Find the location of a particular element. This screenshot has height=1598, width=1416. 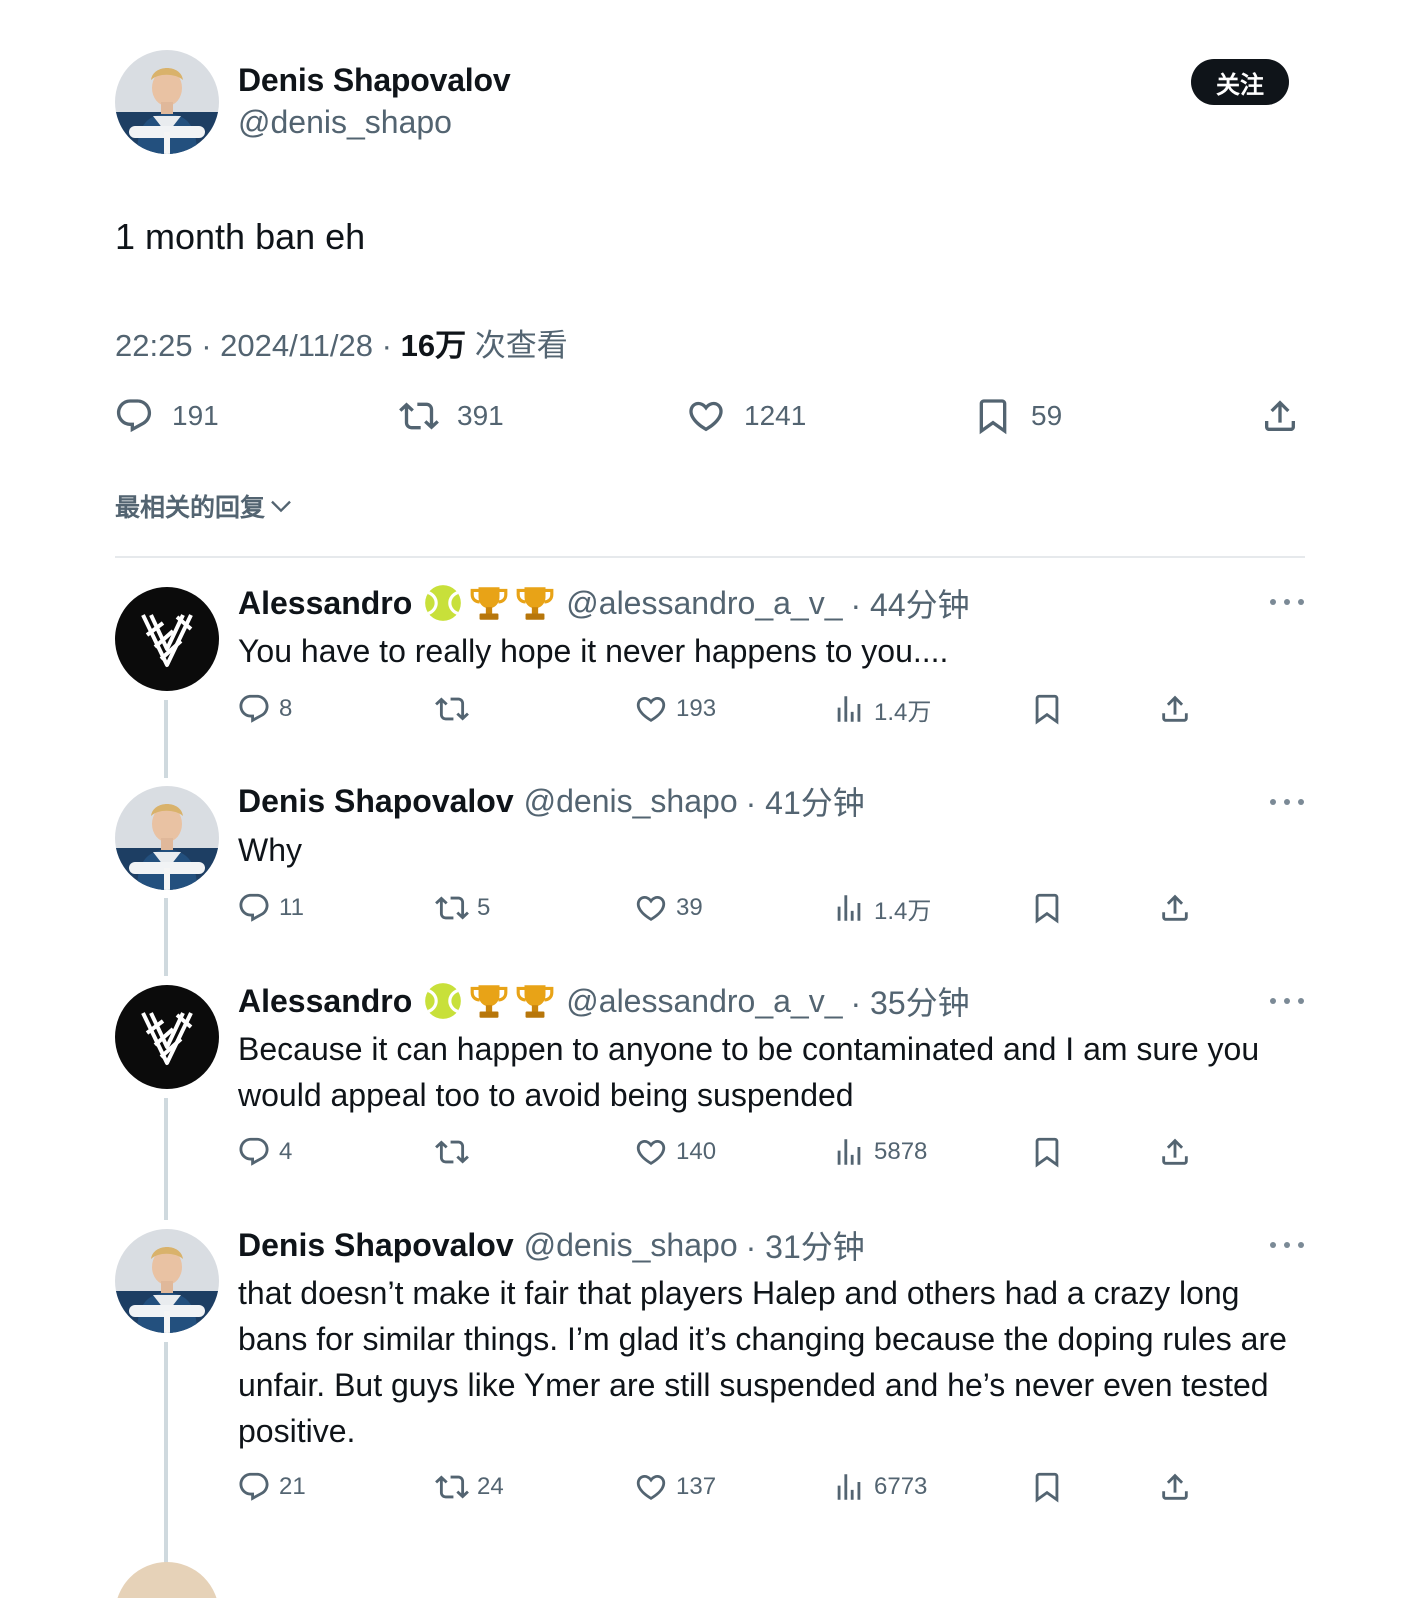

tweet-action-bar: 191 391 1241 59 is located at coordinates (708, 416).